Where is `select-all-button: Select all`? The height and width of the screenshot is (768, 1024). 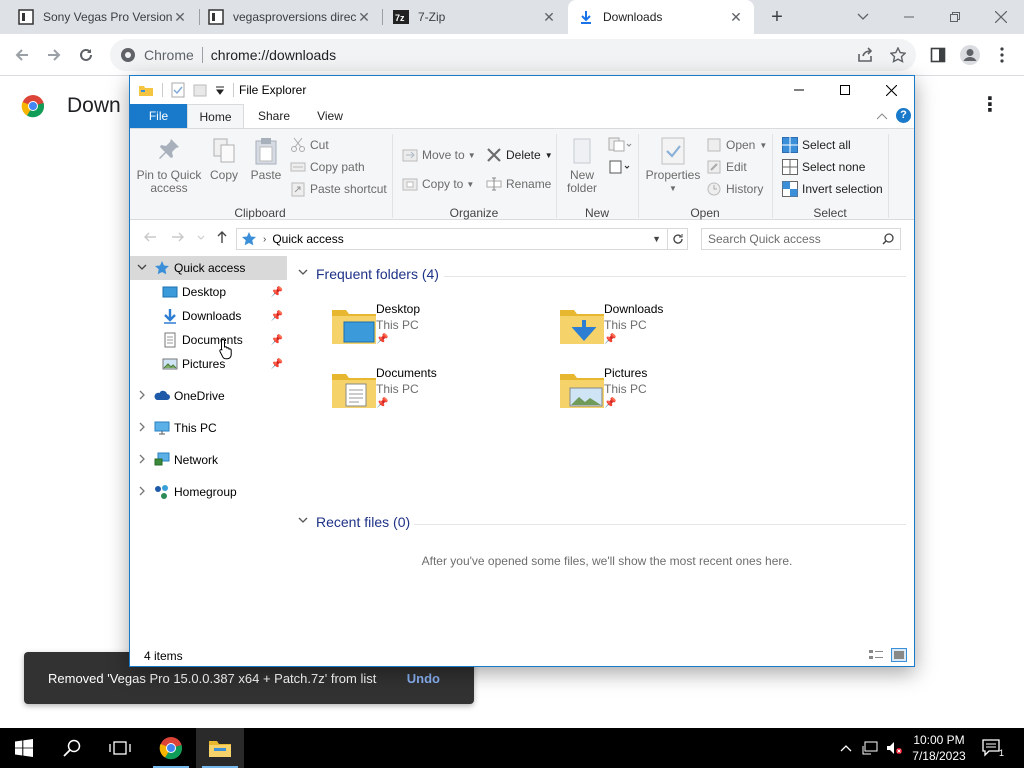
select-all-button: Select all is located at coordinates (816, 145).